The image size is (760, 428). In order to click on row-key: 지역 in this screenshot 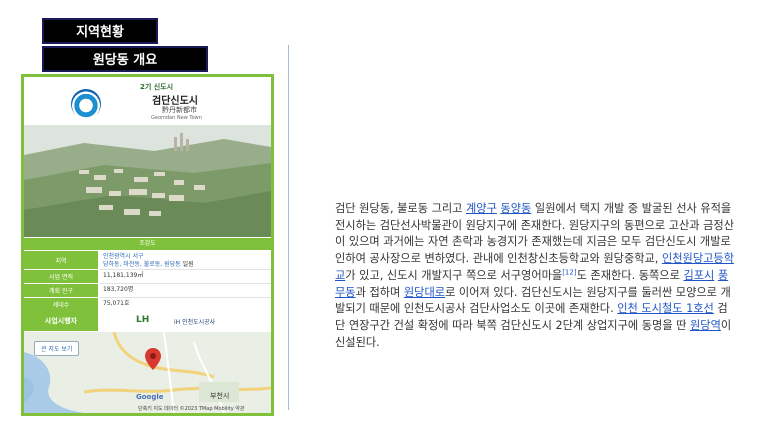, I will do `click(61, 260)`.